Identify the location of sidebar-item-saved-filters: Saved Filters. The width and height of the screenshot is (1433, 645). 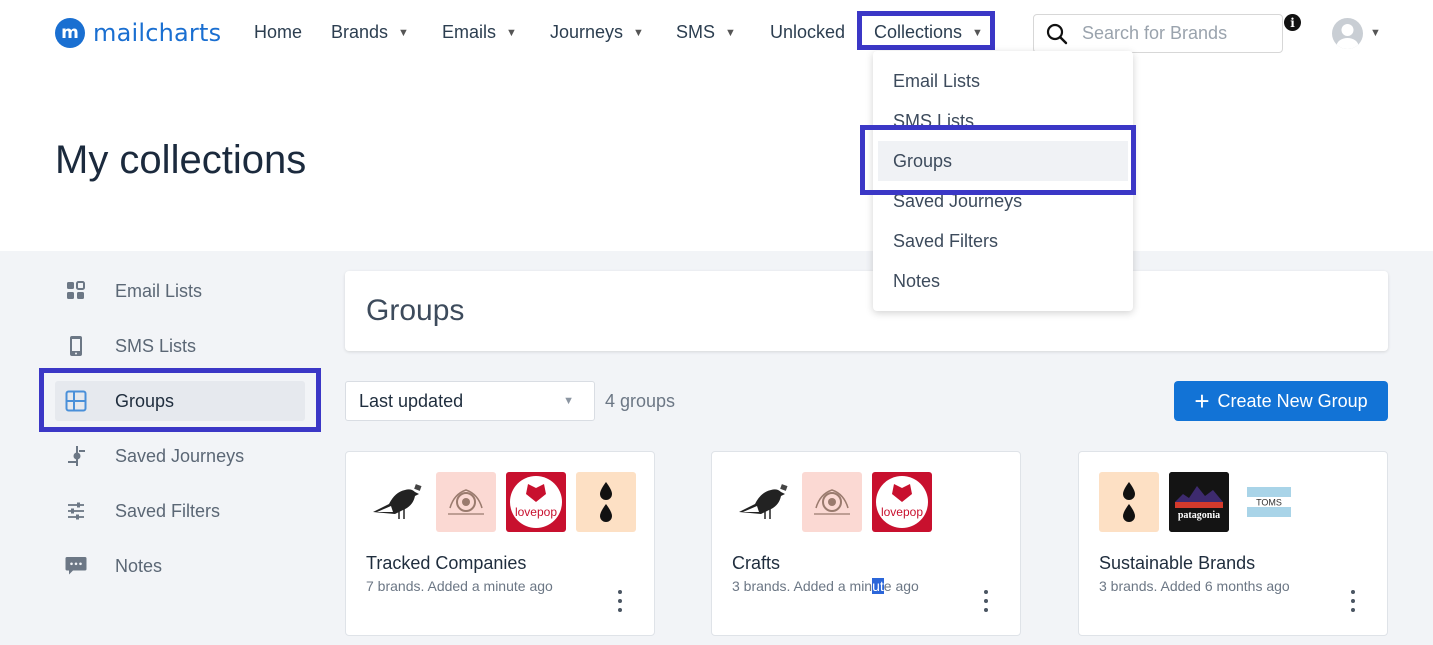
(180, 511).